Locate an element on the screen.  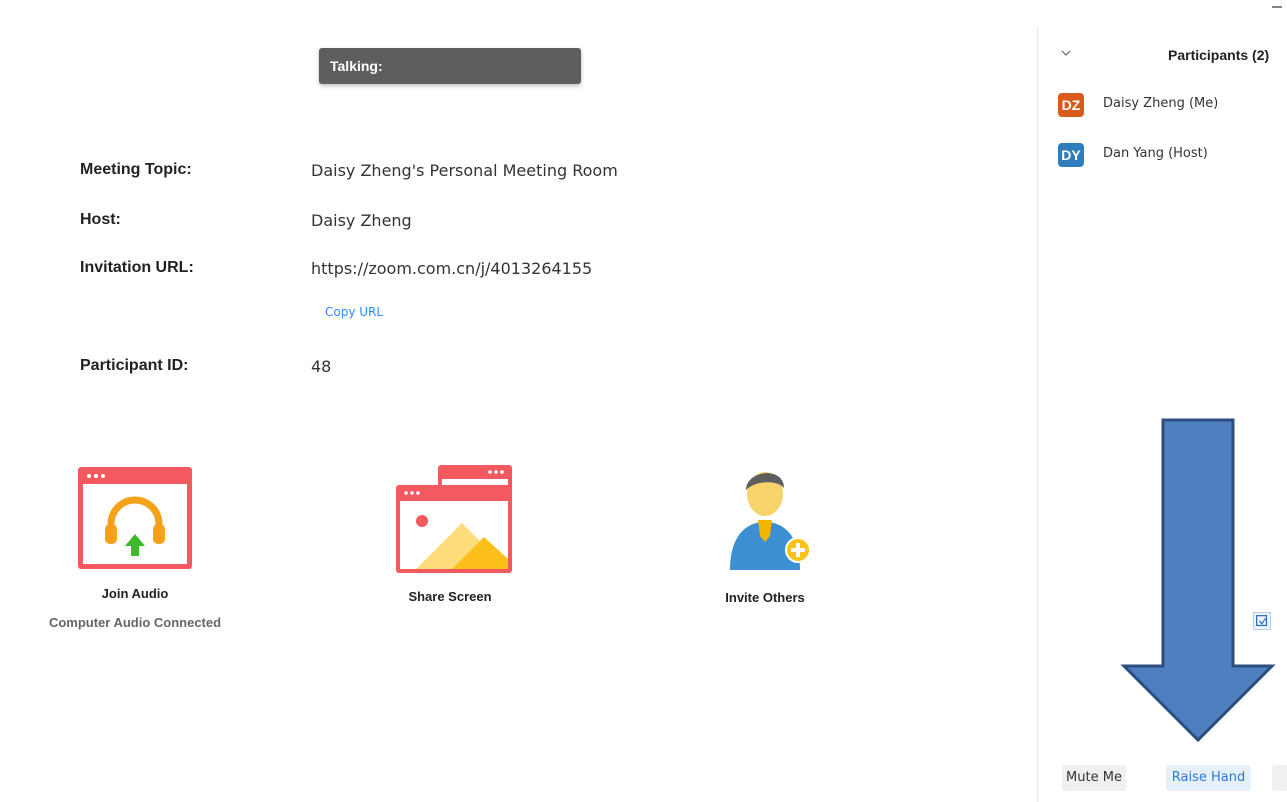
avatar: DY is located at coordinates (1071, 155).